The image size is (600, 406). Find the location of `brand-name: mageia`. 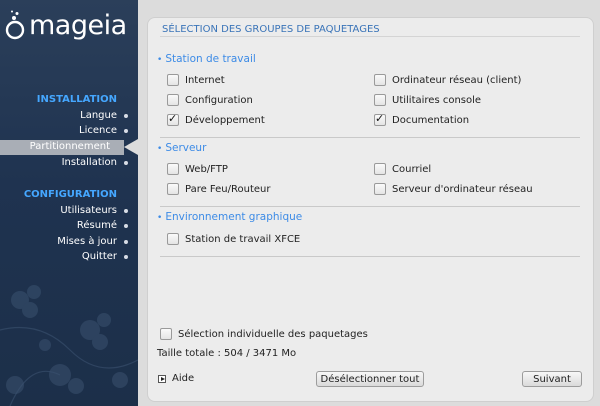

brand-name: mageia is located at coordinates (78, 25).